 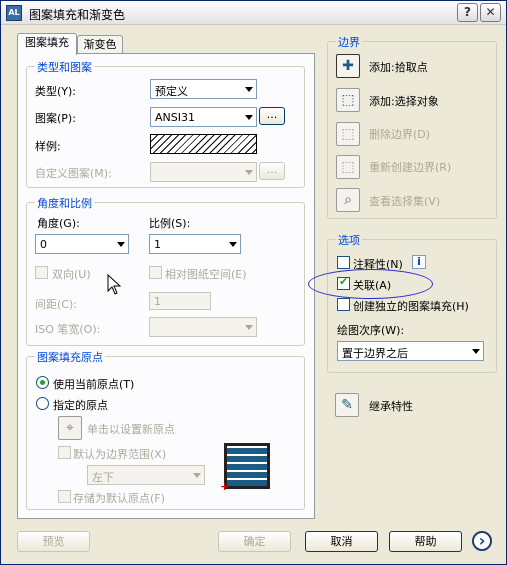 What do you see at coordinates (203, 172) in the screenshot?
I see `custom-pattern-select` at bounding box center [203, 172].